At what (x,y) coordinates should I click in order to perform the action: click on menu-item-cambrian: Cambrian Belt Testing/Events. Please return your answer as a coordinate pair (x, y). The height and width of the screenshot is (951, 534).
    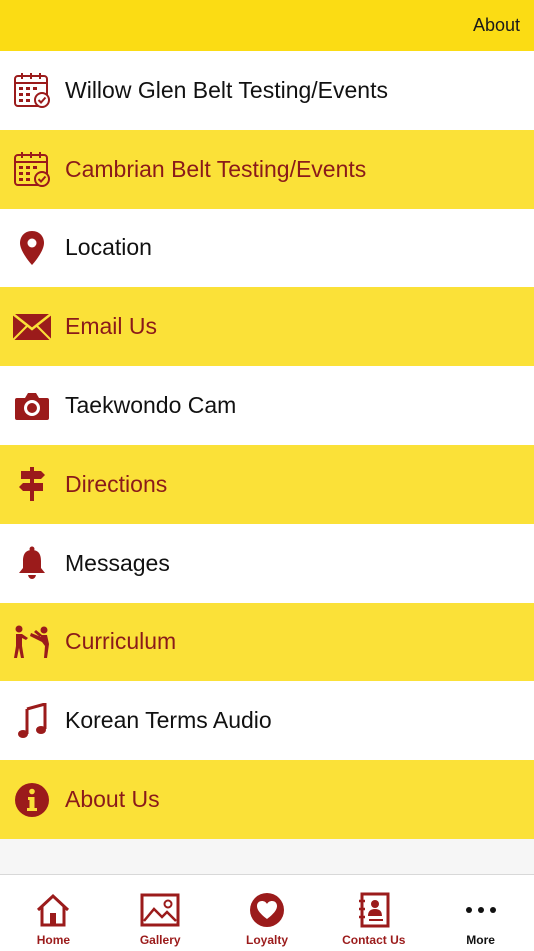
    Looking at the image, I should click on (267, 169).